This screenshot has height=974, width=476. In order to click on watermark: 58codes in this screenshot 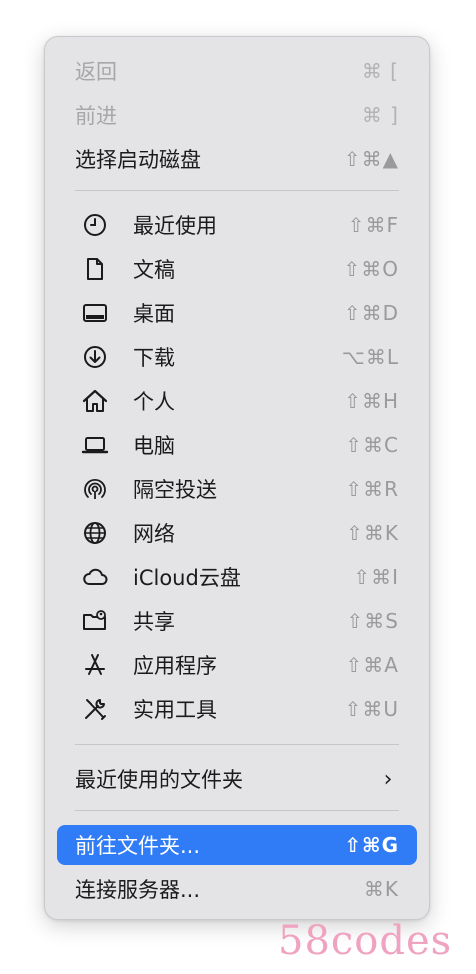, I will do `click(365, 941)`.